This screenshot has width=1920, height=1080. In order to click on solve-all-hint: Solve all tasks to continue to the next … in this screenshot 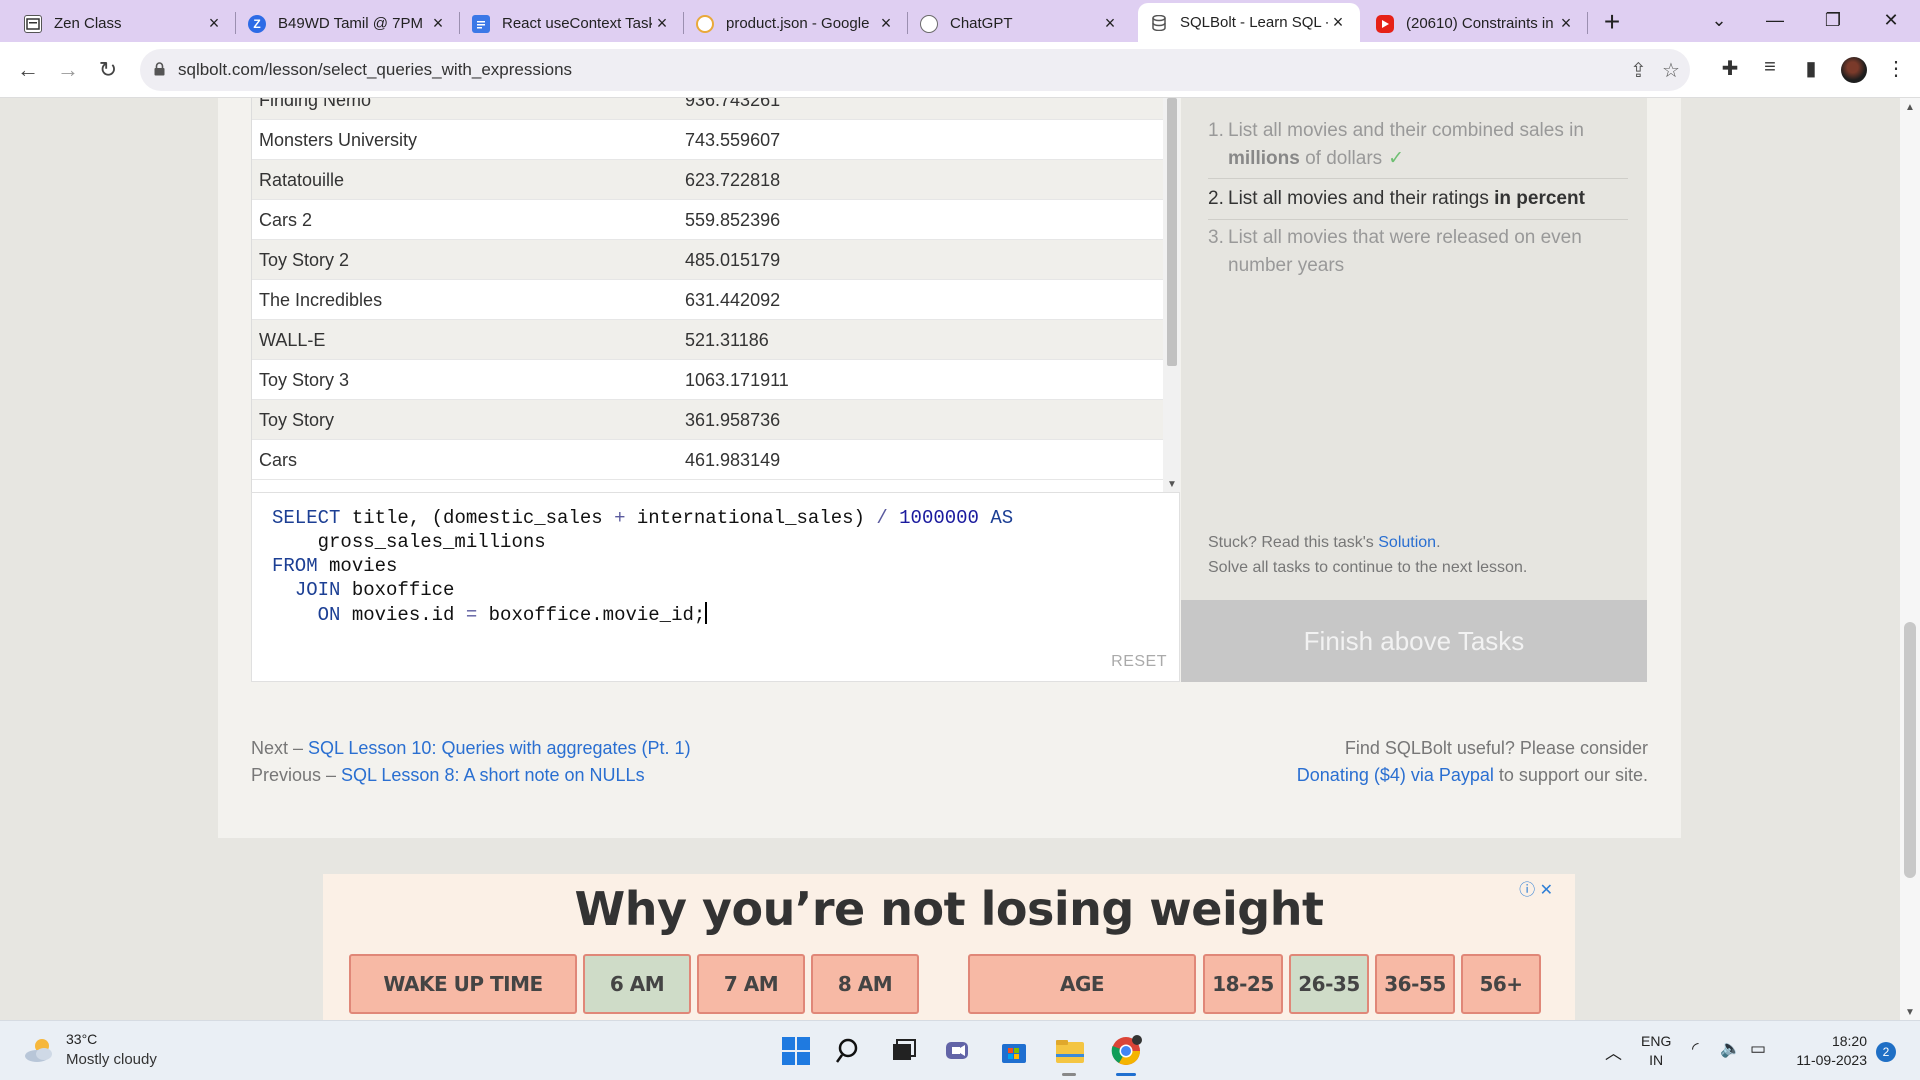, I will do `click(1368, 567)`.